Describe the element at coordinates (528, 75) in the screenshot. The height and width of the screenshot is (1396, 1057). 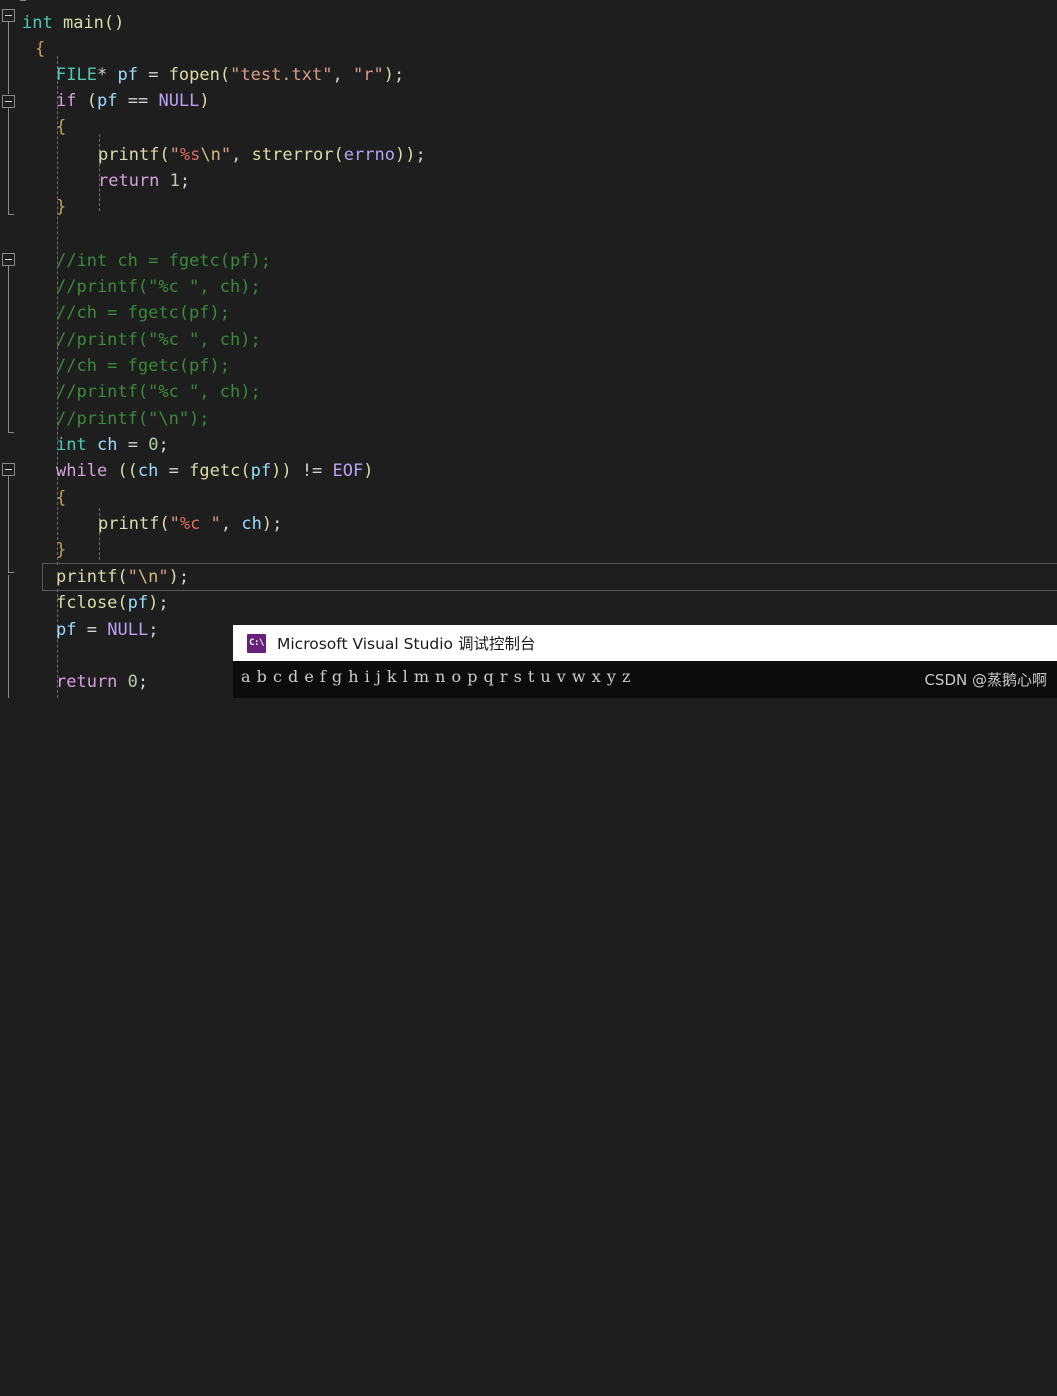
I see `code-line: FILE* pf = fopen("test.txt", "r");` at that location.